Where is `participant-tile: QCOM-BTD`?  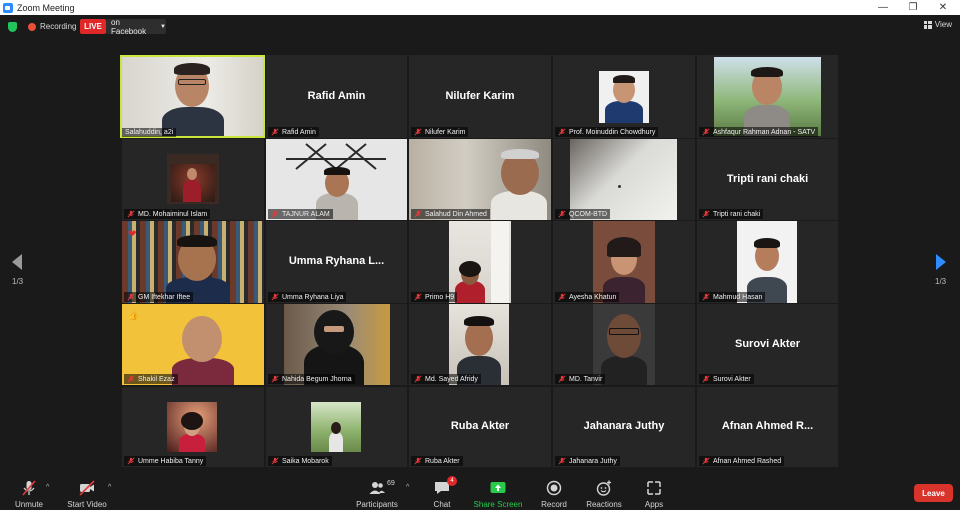 participant-tile: QCOM-BTD is located at coordinates (624, 179).